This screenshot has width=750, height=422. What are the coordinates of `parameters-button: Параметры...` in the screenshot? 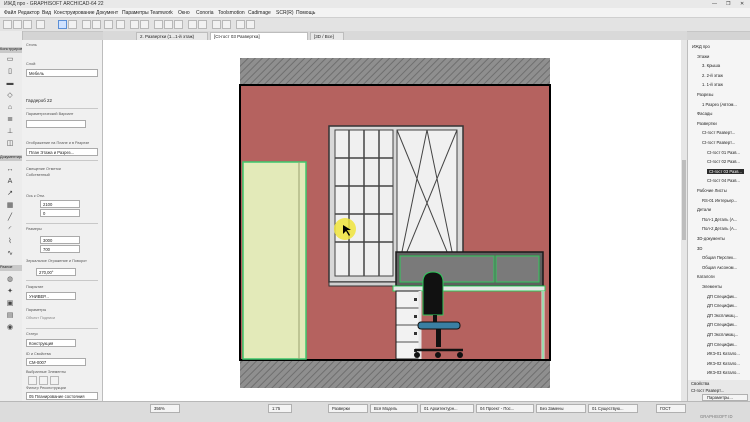 It's located at (725, 397).